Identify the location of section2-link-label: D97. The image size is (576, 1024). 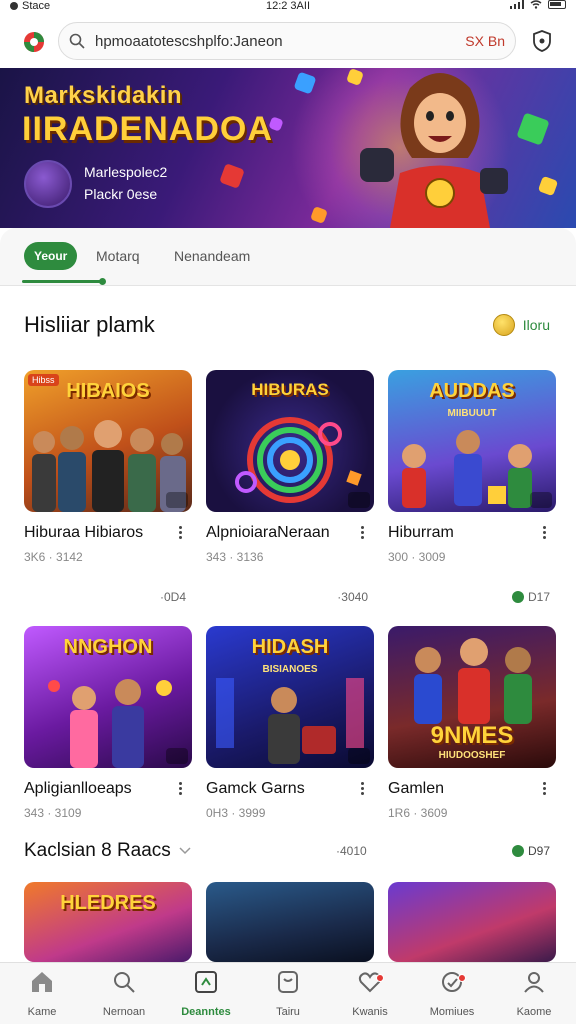
(538, 851).